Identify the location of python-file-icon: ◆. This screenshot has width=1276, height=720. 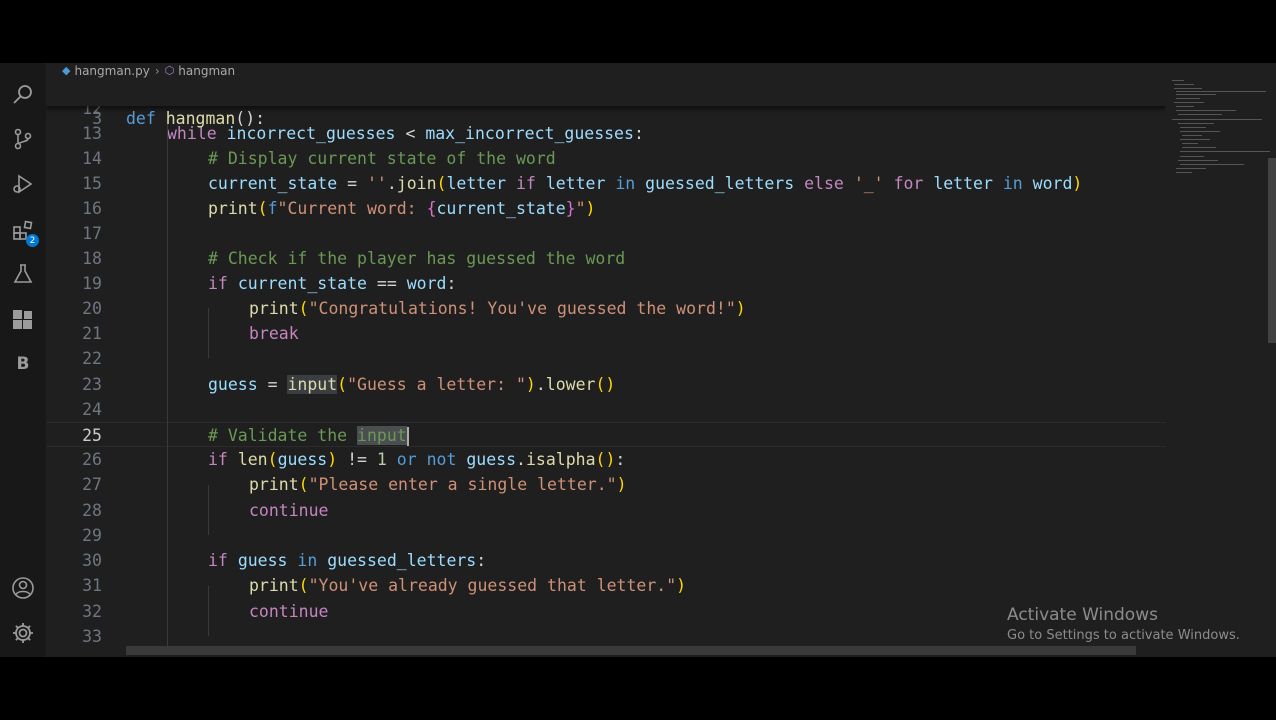
(66, 70).